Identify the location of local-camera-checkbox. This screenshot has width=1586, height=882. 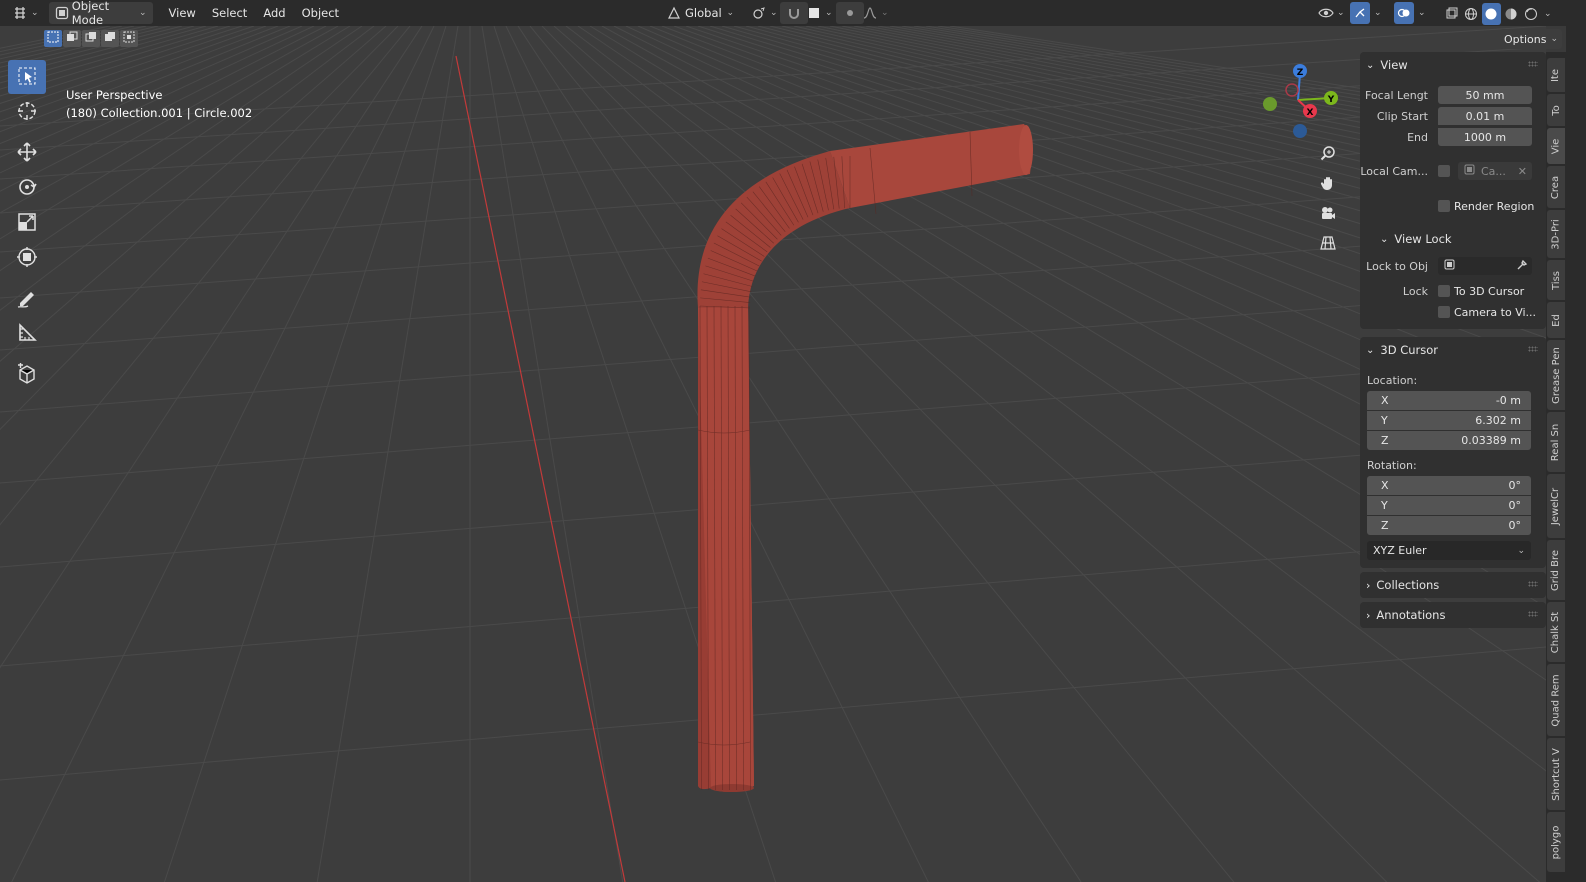
(1444, 171).